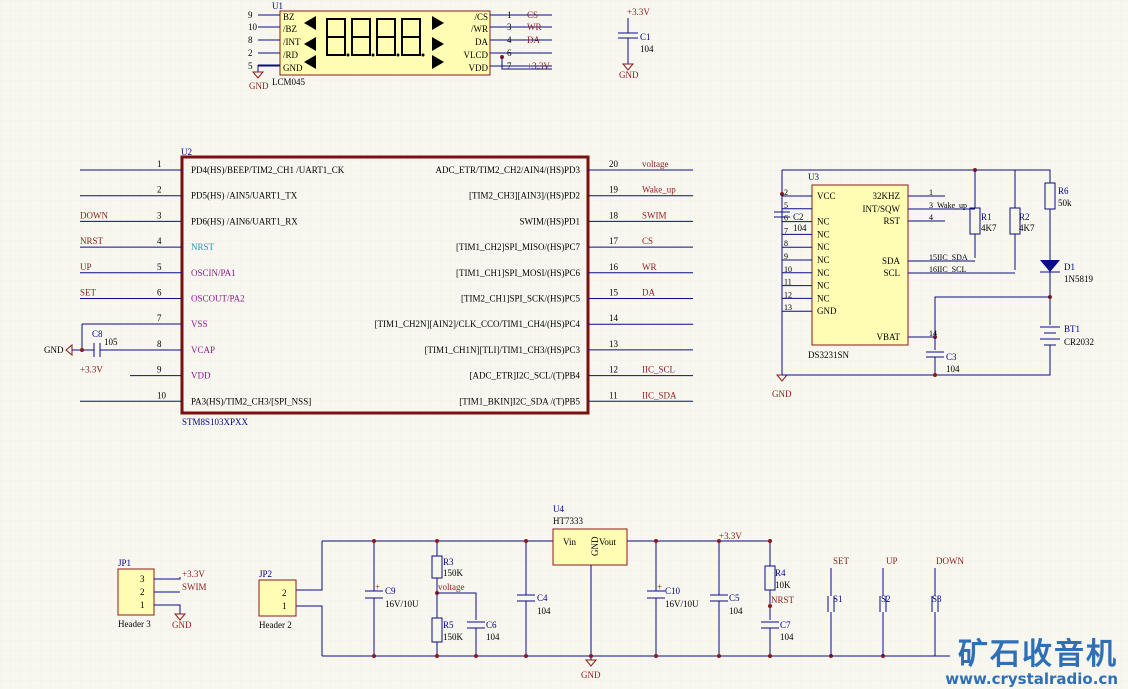  What do you see at coordinates (613, 395) in the screenshot?
I see `u2-pin-num: 11` at bounding box center [613, 395].